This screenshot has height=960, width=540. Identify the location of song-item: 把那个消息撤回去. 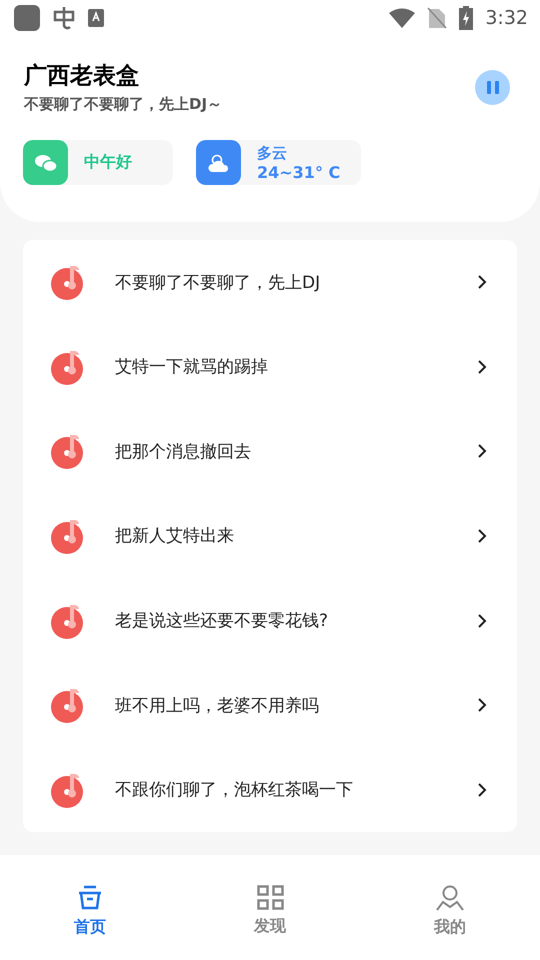
(270, 451).